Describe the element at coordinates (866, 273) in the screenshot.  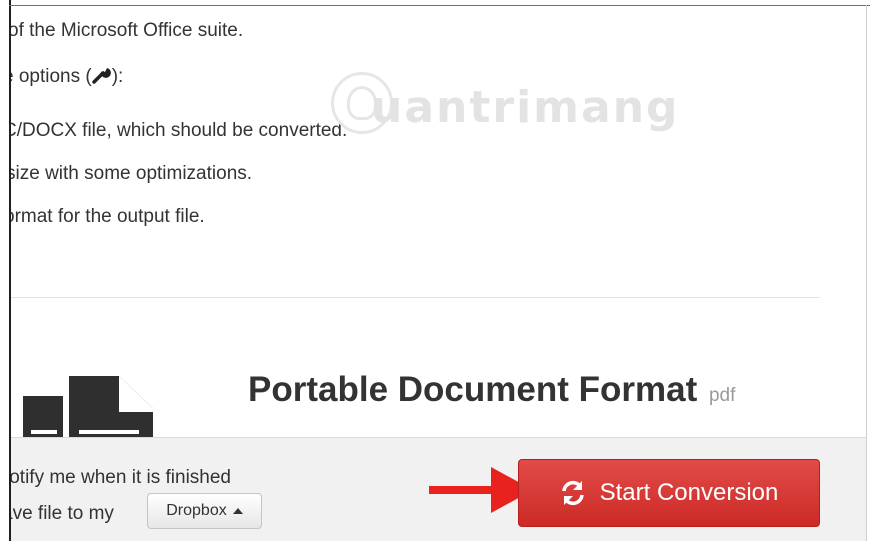
I see `window-right-edge` at that location.